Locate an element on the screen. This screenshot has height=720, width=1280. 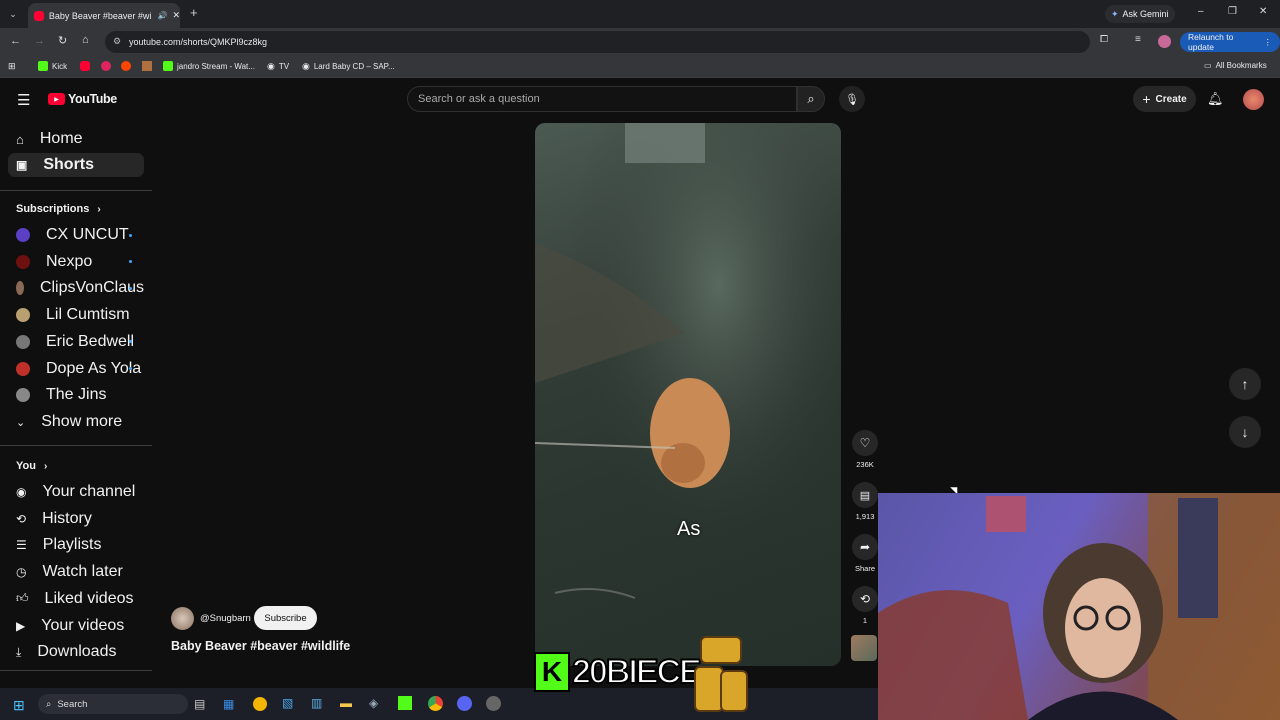
file-explorer-icon: ▬ is located at coordinates (346, 703).